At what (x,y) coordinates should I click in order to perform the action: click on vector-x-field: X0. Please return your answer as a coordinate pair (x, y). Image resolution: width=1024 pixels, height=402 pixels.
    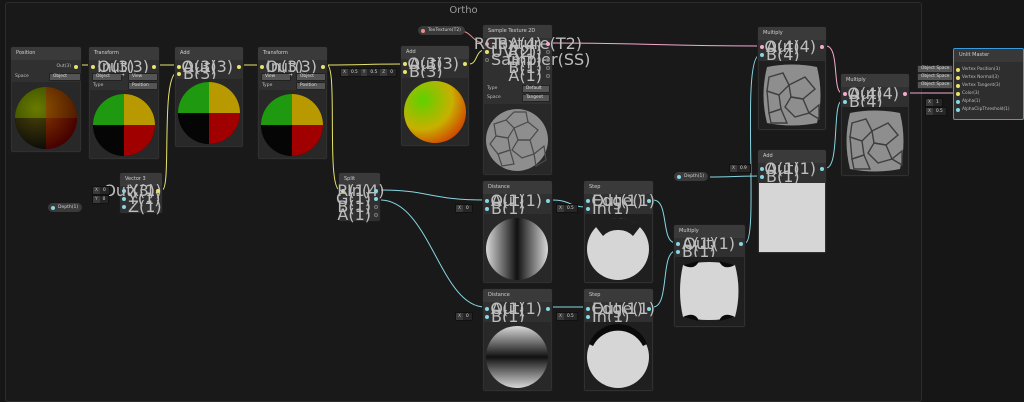
    Looking at the image, I should click on (101, 190).